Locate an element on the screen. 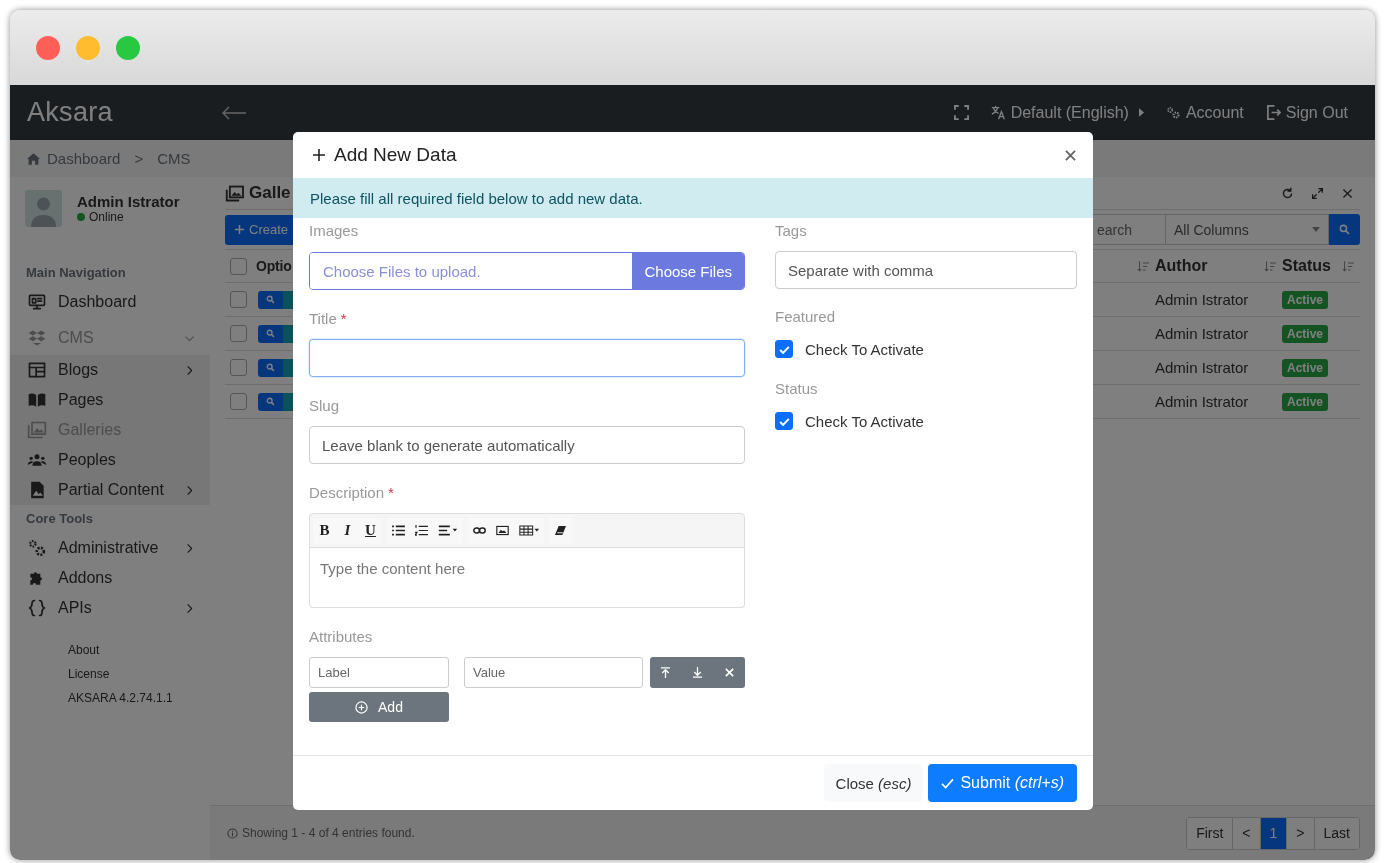 The width and height of the screenshot is (1385, 863). gears-icon is located at coordinates (1173, 112).